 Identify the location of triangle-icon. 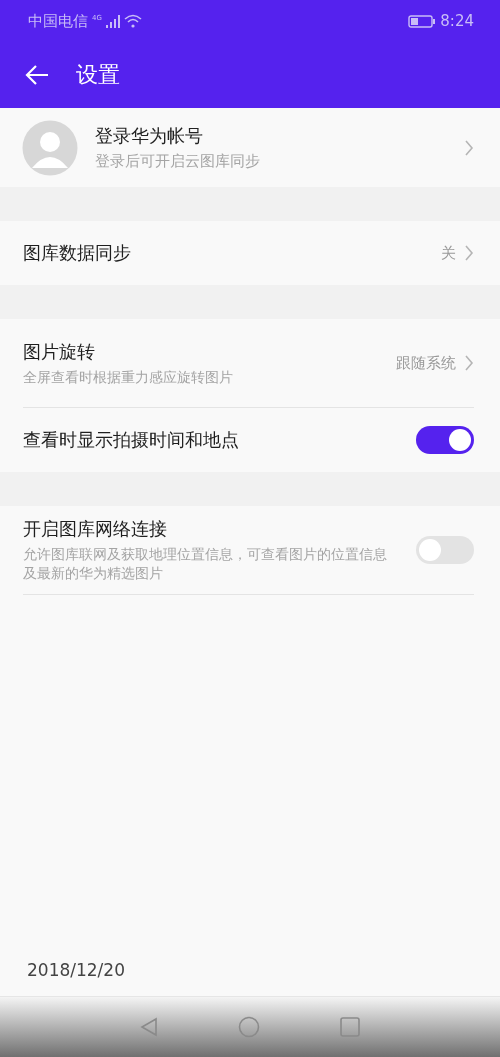
(149, 1027).